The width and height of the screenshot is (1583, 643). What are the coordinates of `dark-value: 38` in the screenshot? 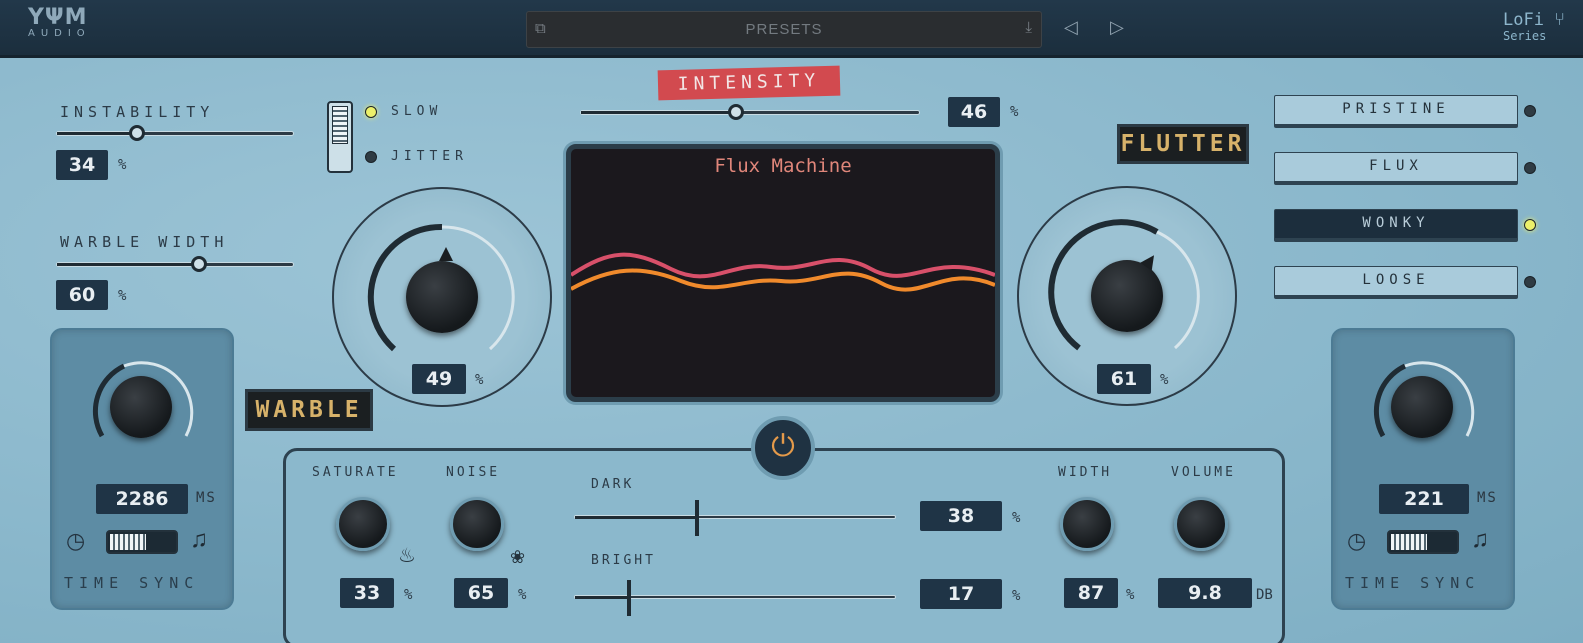 It's located at (961, 516).